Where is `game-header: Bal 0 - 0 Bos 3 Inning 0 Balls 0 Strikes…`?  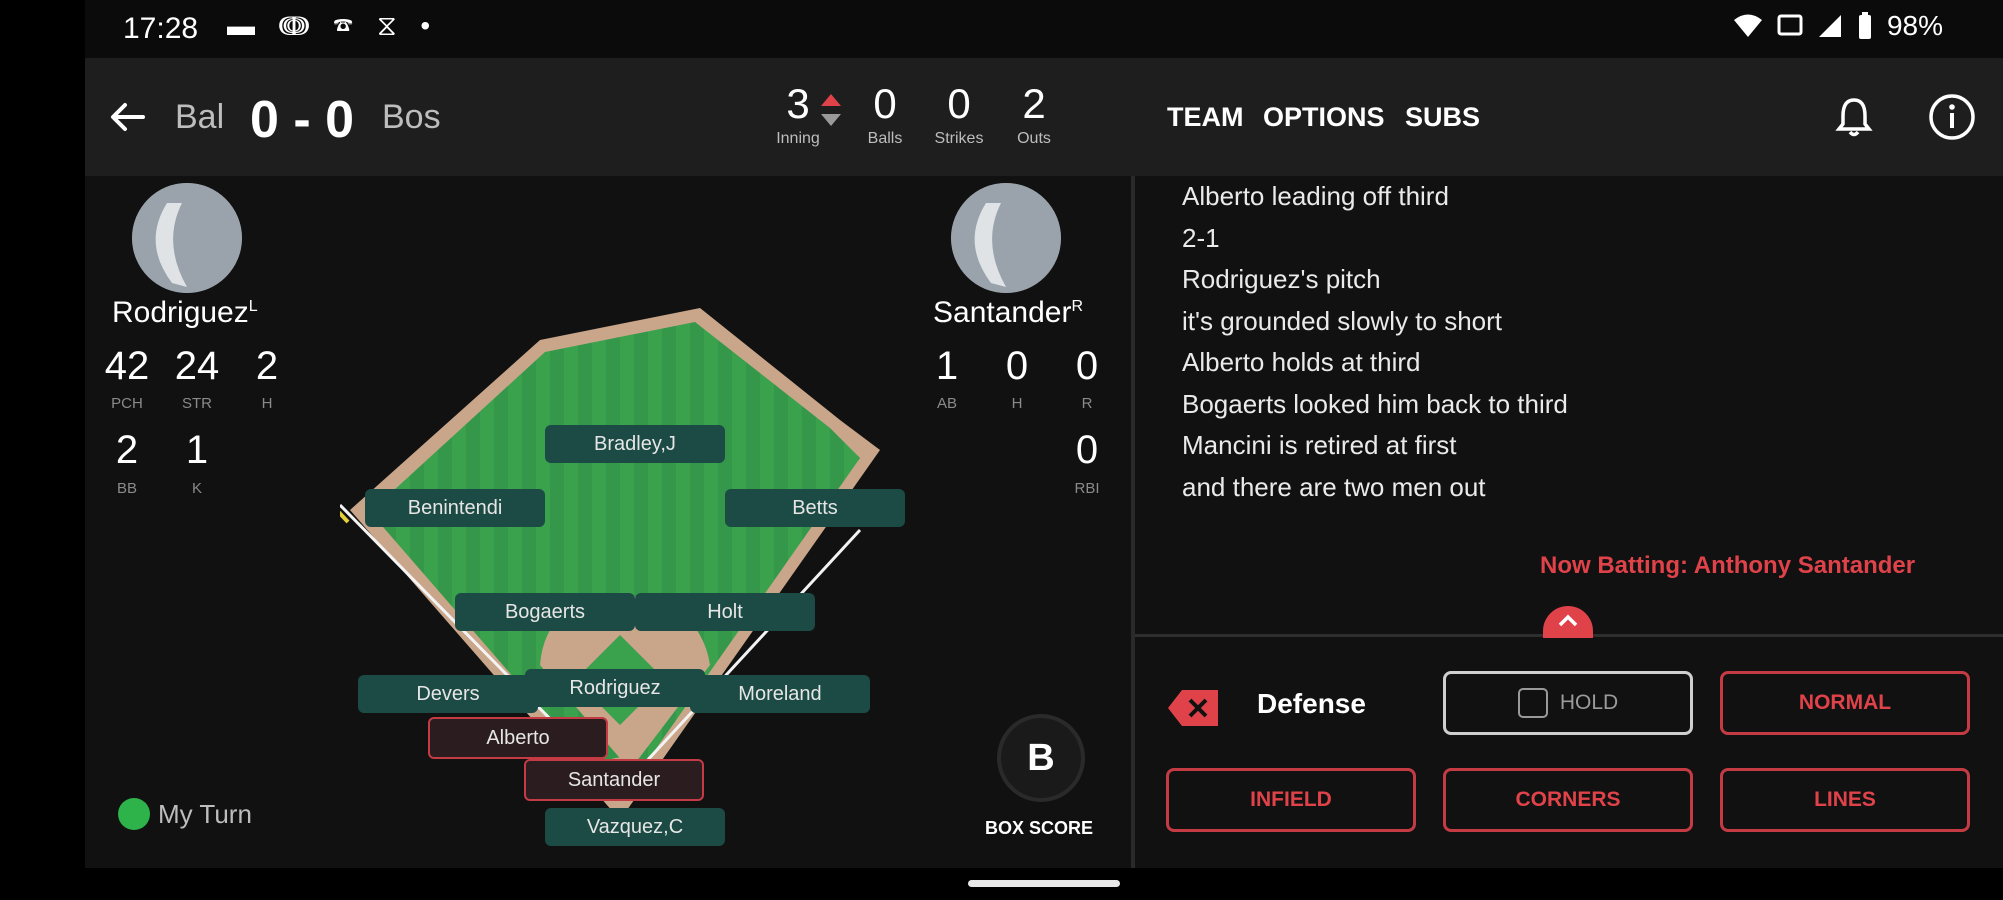 game-header: Bal 0 - 0 Bos 3 Inning 0 Balls 0 Strikes… is located at coordinates (1044, 117).